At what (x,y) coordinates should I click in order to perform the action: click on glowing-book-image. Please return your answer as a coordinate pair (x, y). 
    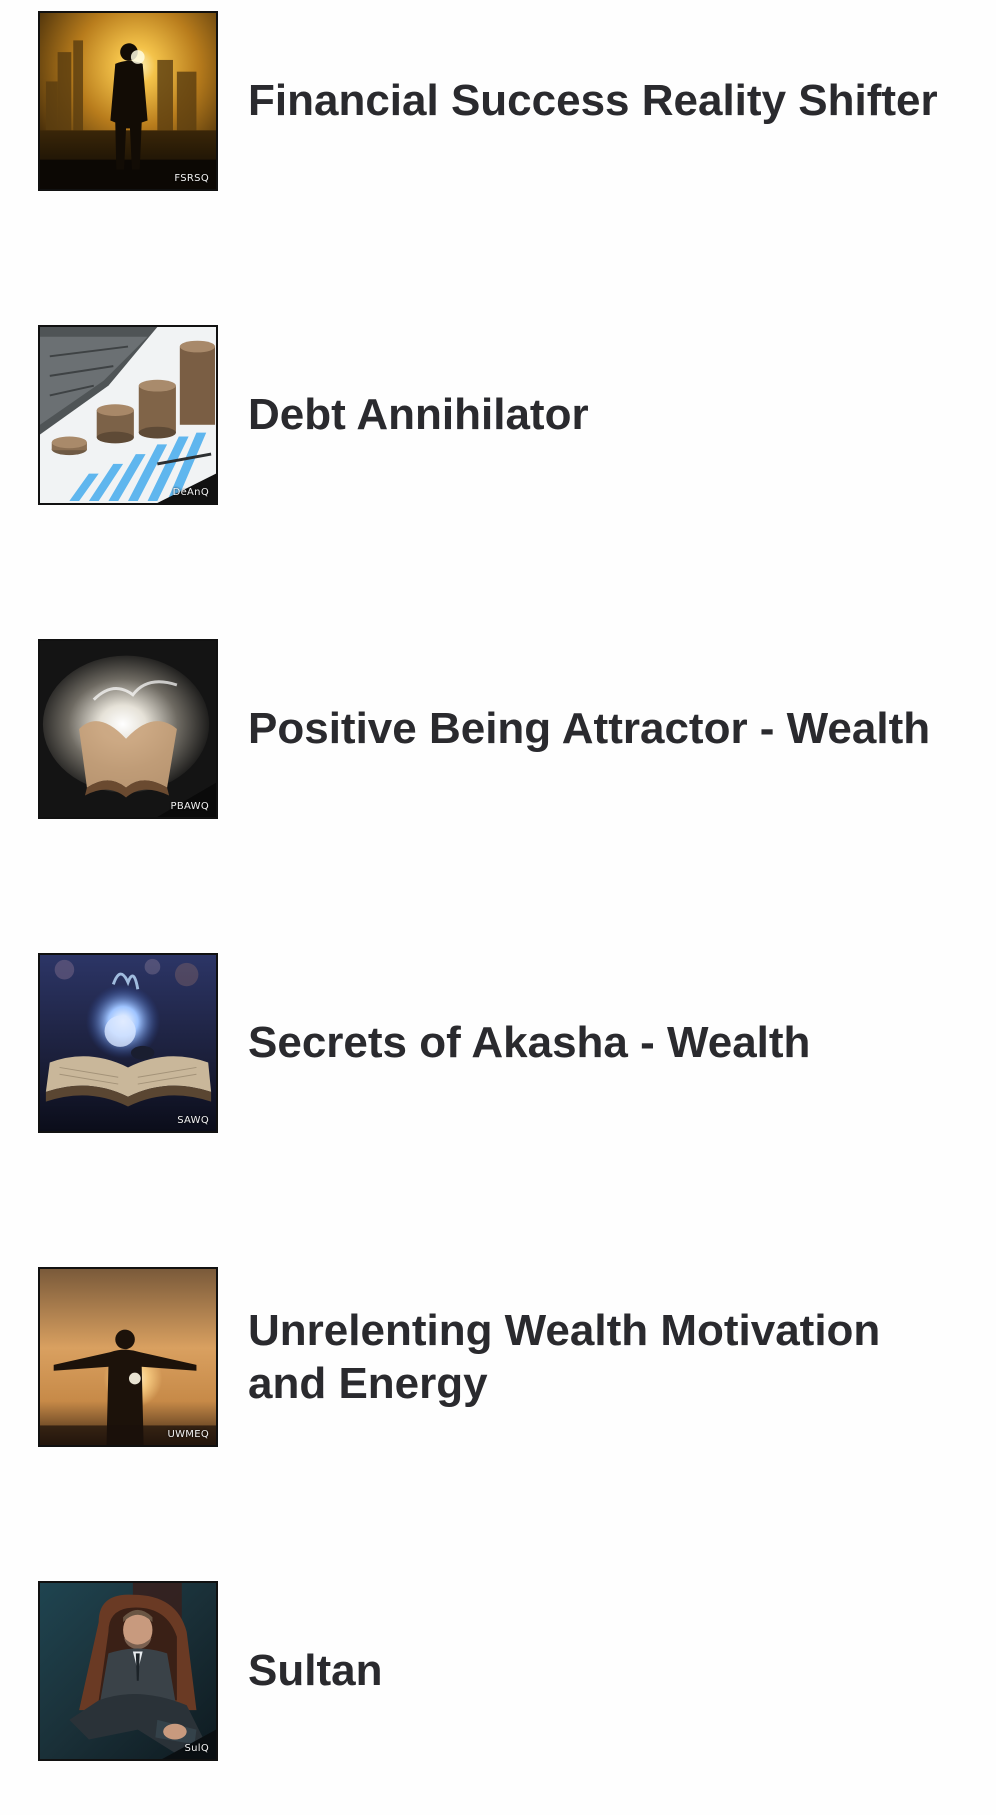
    Looking at the image, I should click on (128, 728).